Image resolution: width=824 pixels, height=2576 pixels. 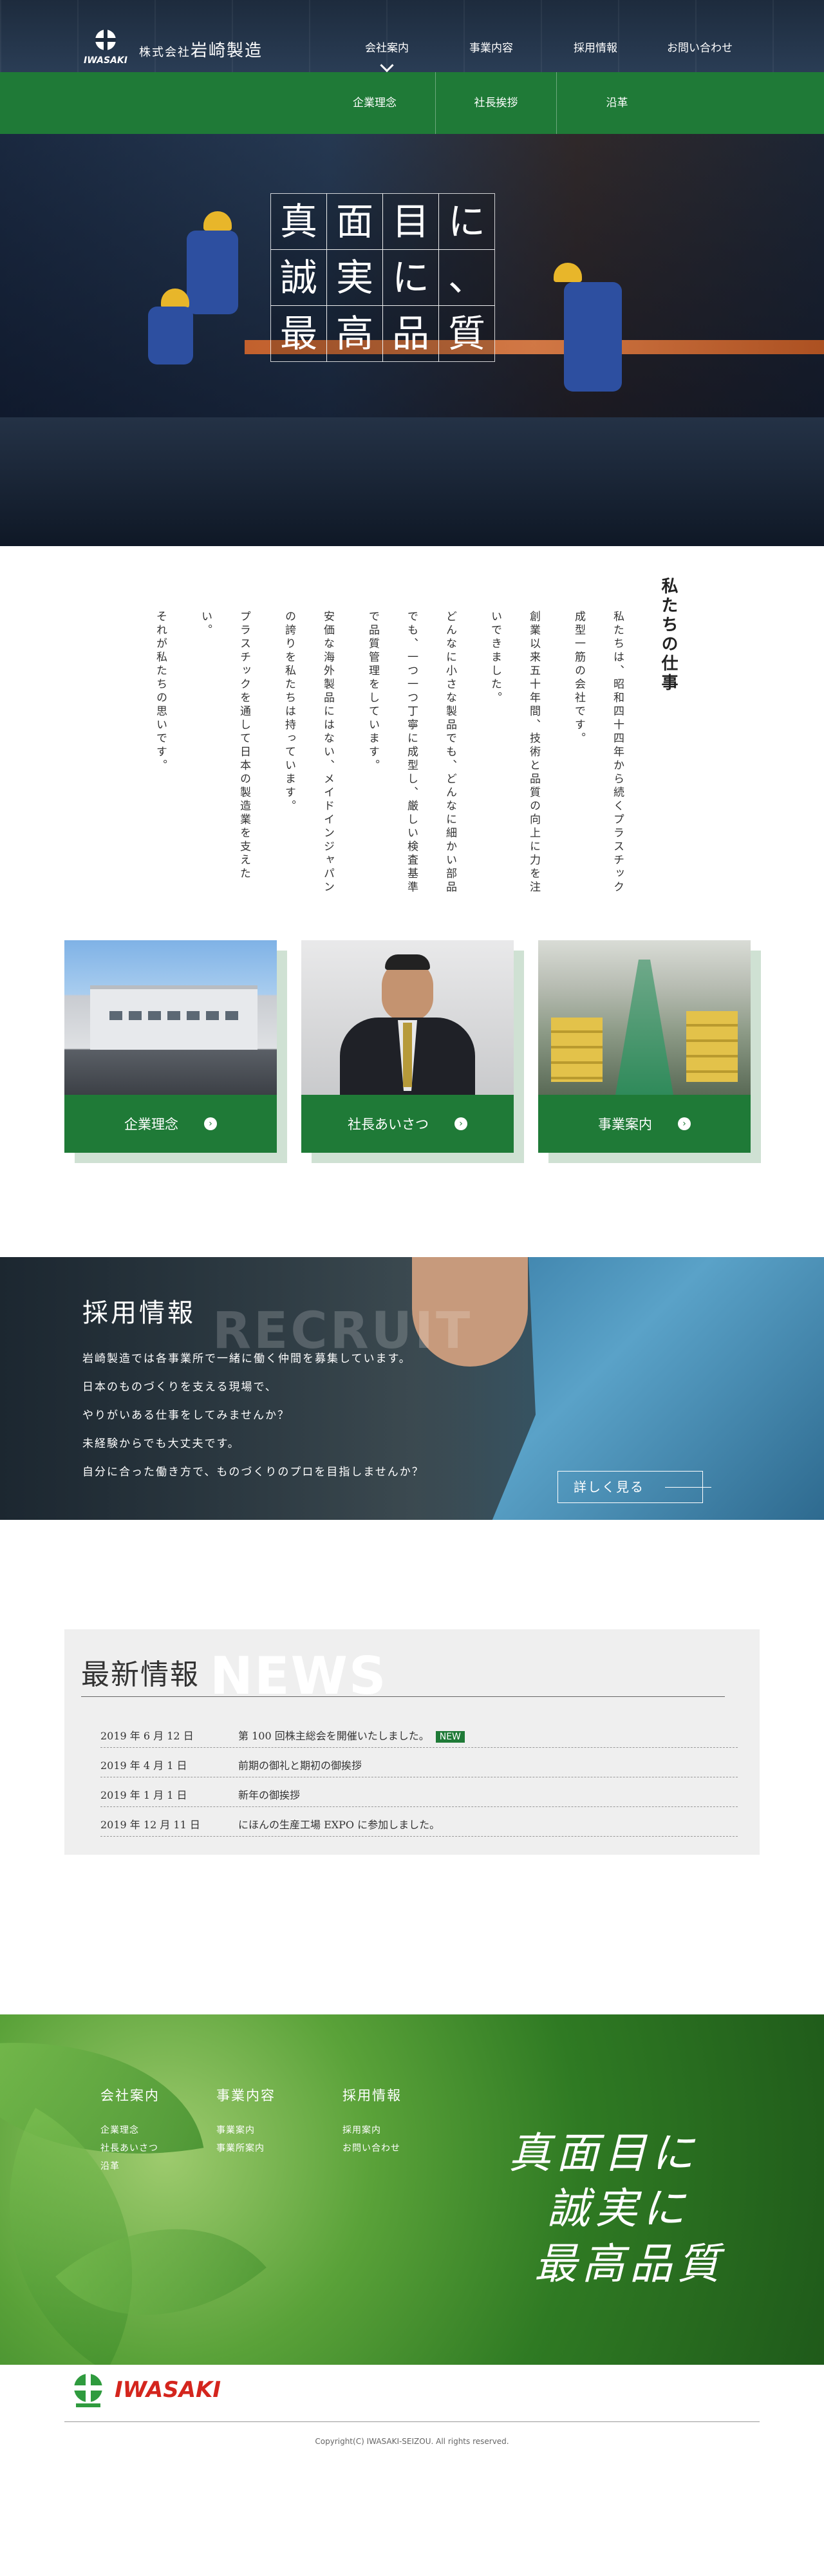 What do you see at coordinates (227, 51) in the screenshot?
I see `company-name-text: 岩崎製造` at bounding box center [227, 51].